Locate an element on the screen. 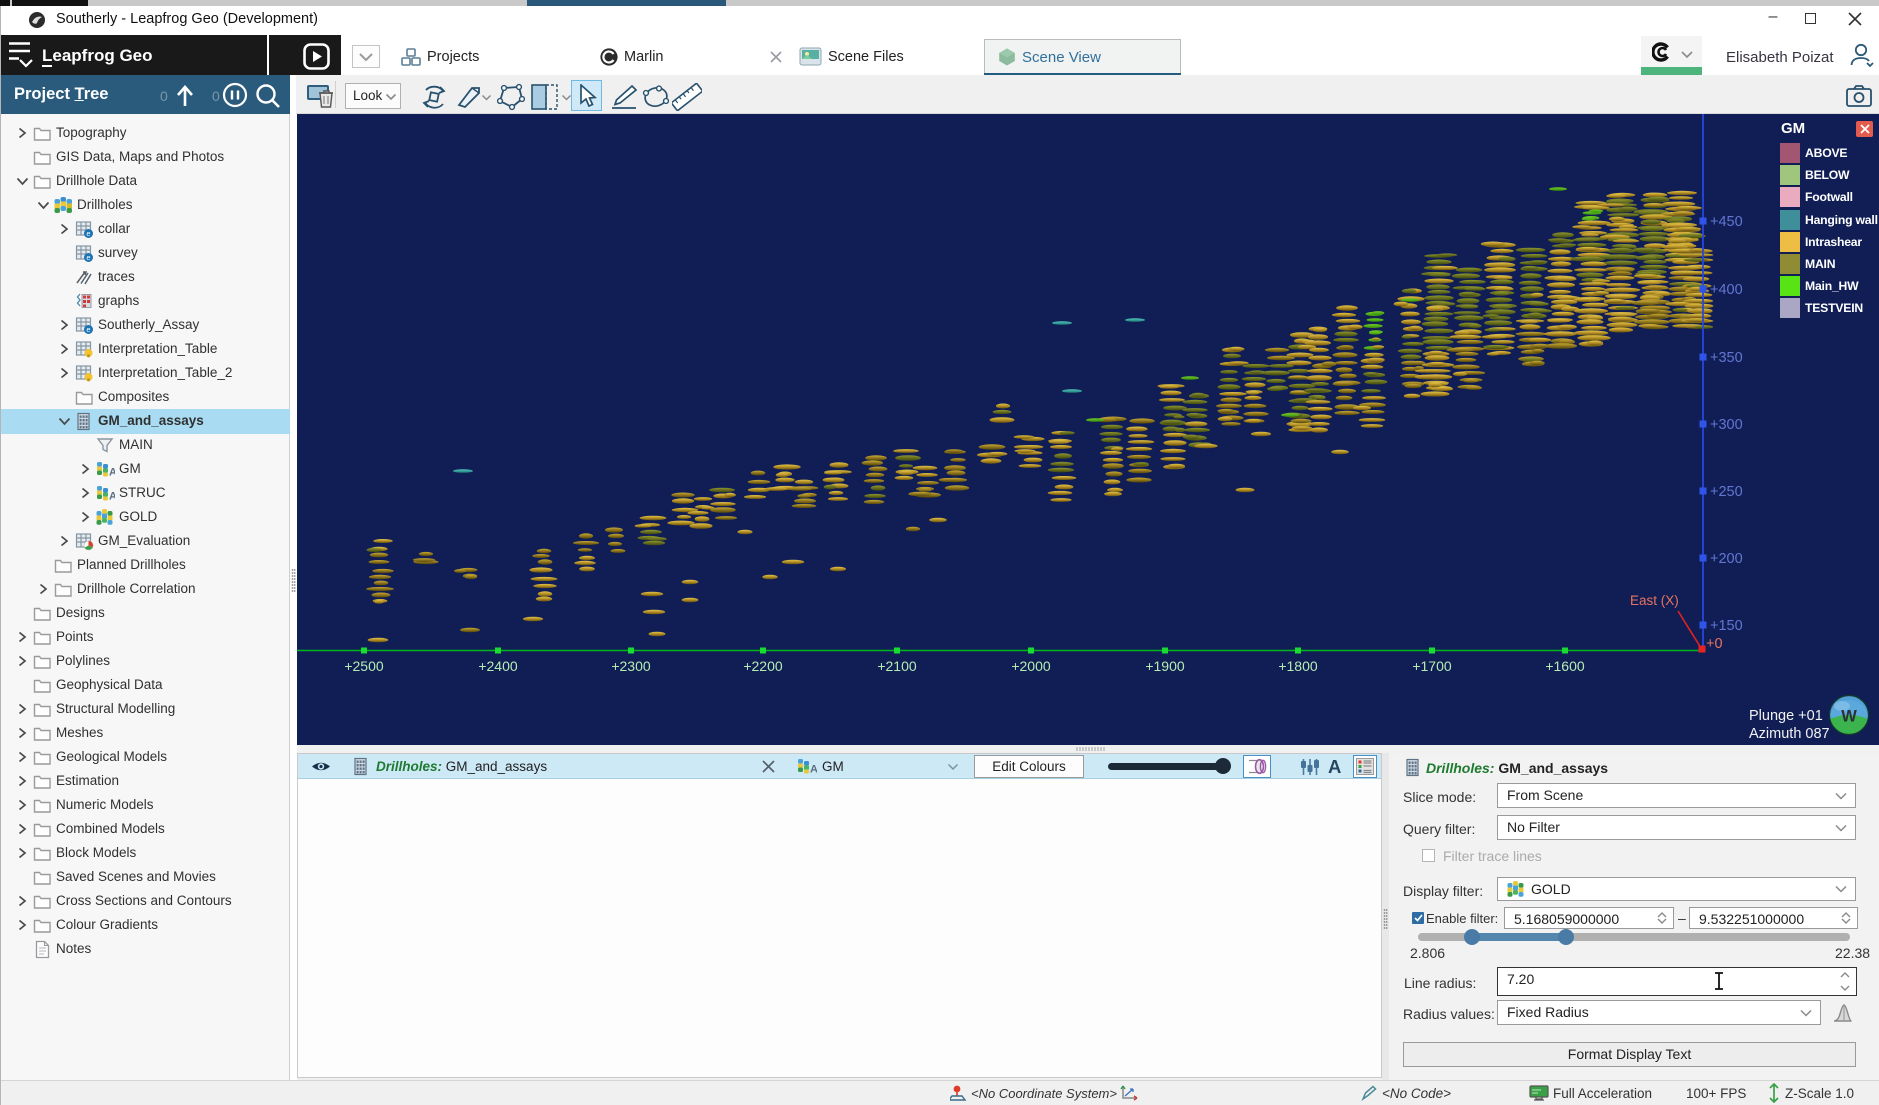 The height and width of the screenshot is (1105, 1879). svg-text: East (X) is located at coordinates (1654, 600).